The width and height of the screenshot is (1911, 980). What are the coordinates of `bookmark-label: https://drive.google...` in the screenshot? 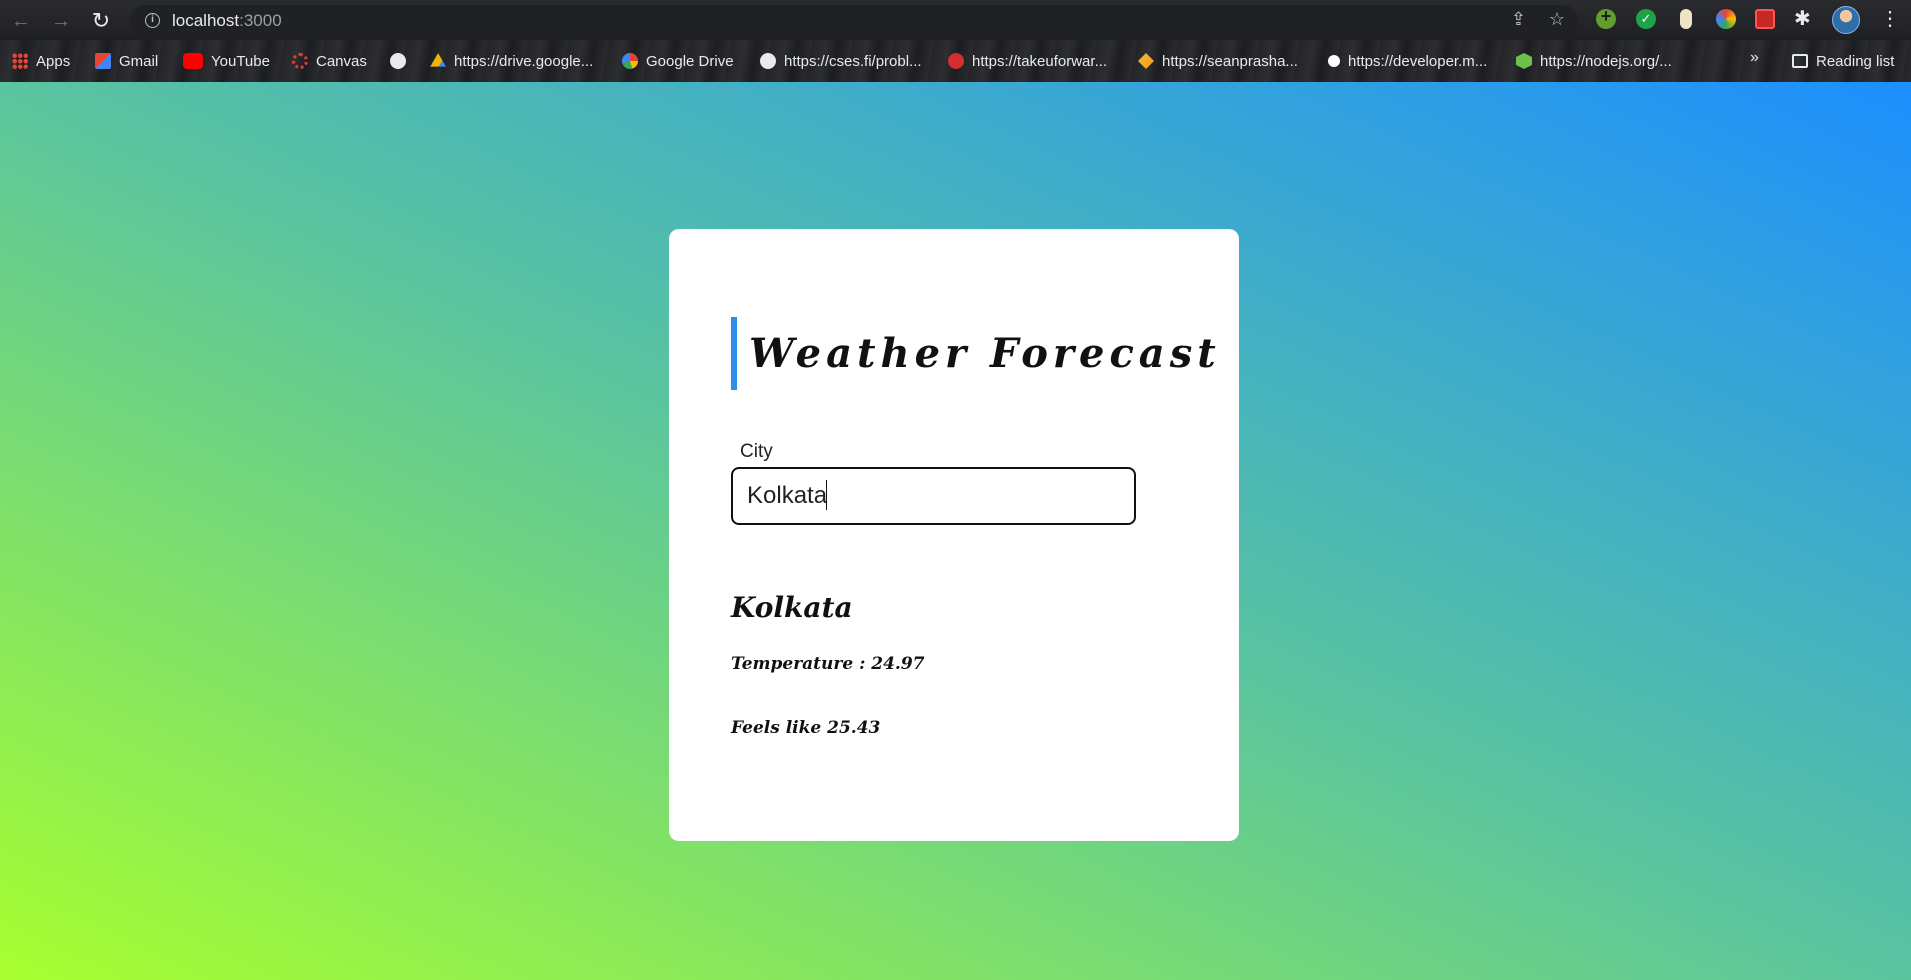 It's located at (524, 61).